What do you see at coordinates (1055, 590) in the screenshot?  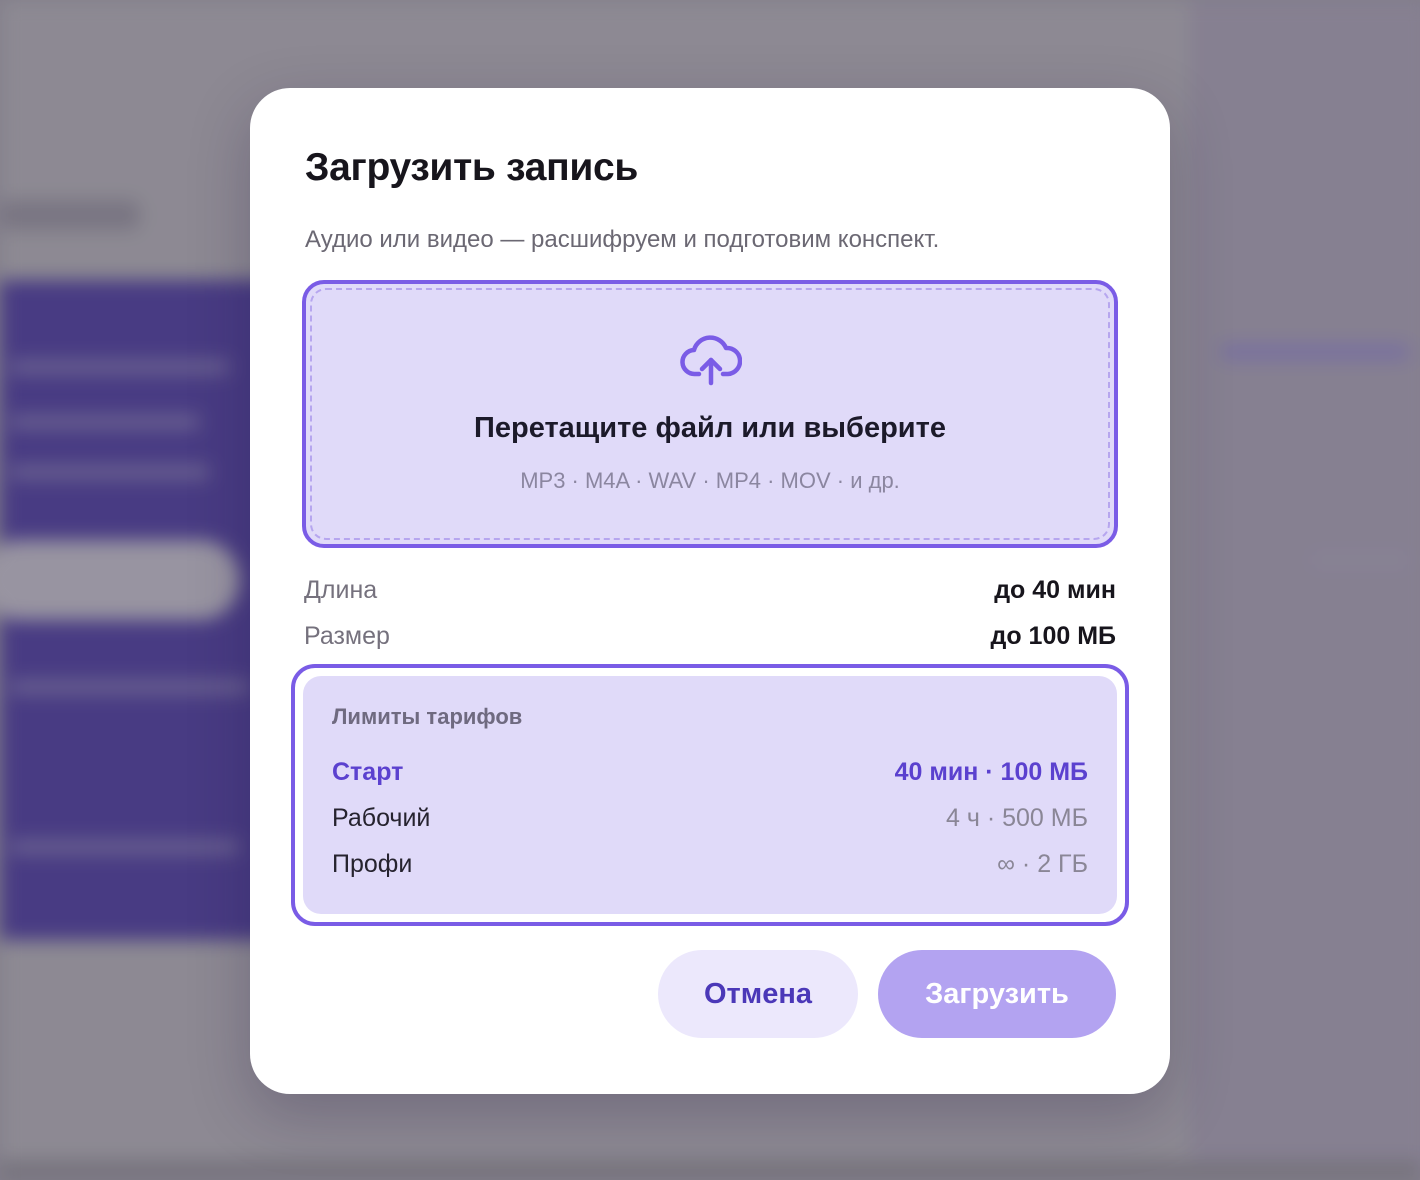 I see `limit-value: до 40 мин` at bounding box center [1055, 590].